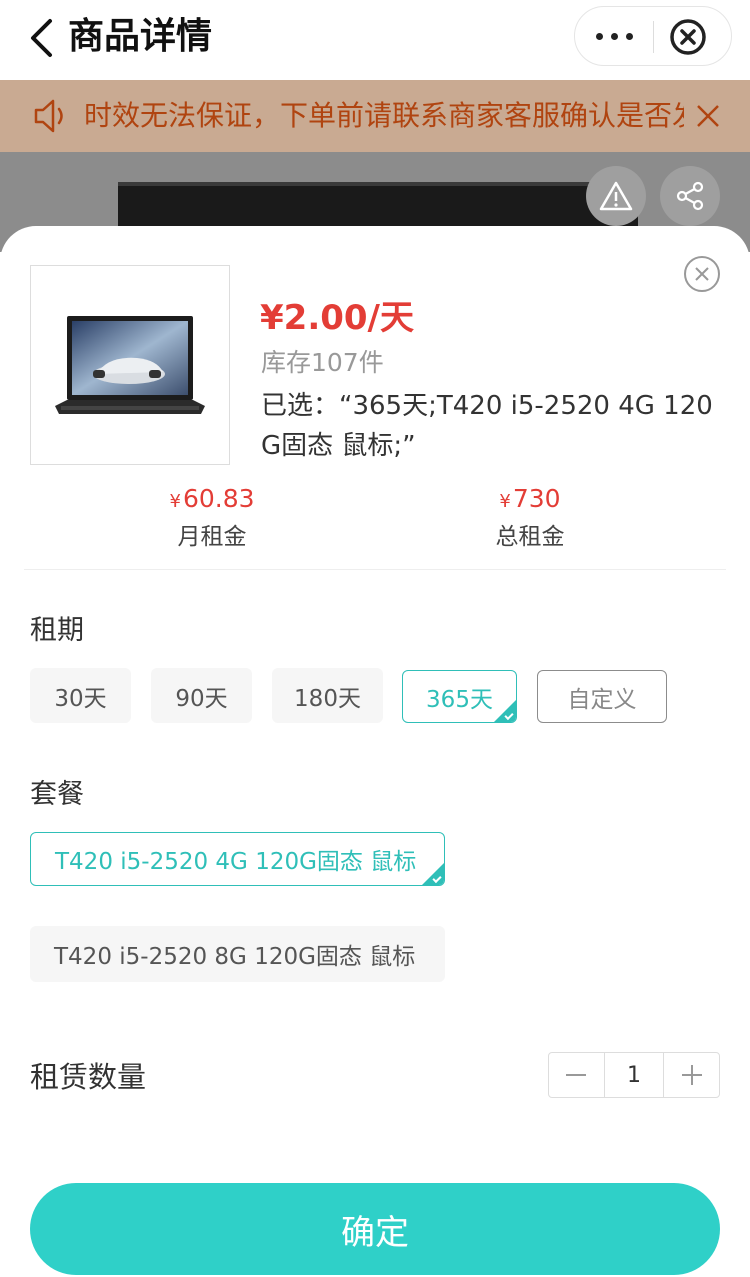 Image resolution: width=750 pixels, height=1277 pixels. I want to click on quantity-input: 1, so click(634, 1075).